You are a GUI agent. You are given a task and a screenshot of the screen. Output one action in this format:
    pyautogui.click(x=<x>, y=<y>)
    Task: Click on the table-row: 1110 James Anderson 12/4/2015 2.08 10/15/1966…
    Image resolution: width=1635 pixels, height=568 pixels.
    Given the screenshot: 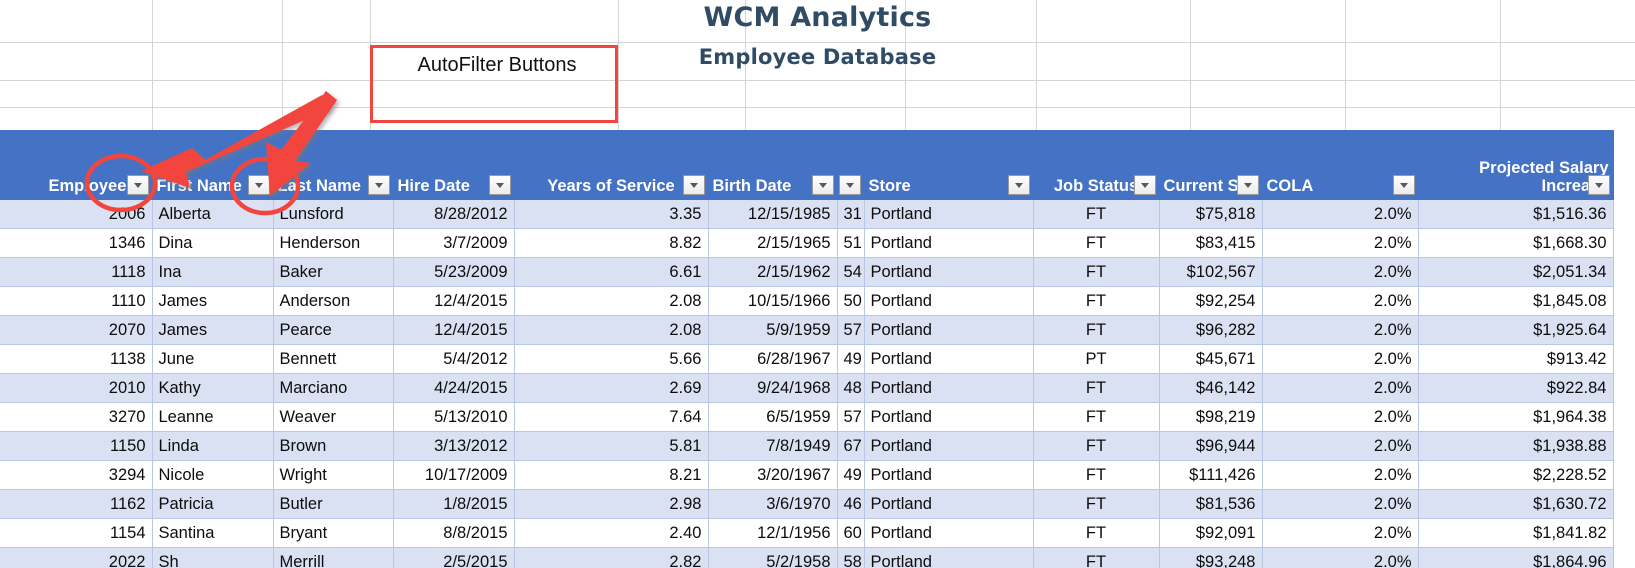 What is the action you would take?
    pyautogui.click(x=807, y=301)
    